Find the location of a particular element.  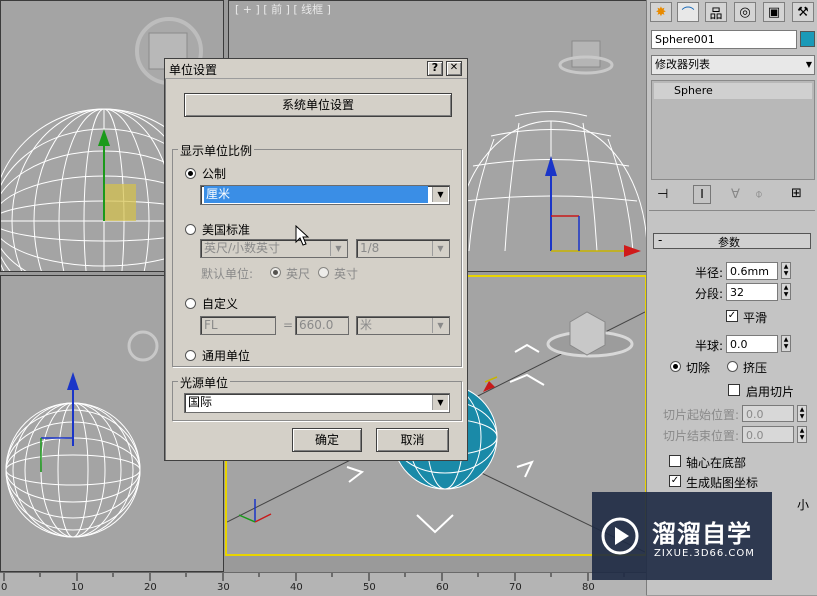

cancel-button: 取消 is located at coordinates (412, 440).